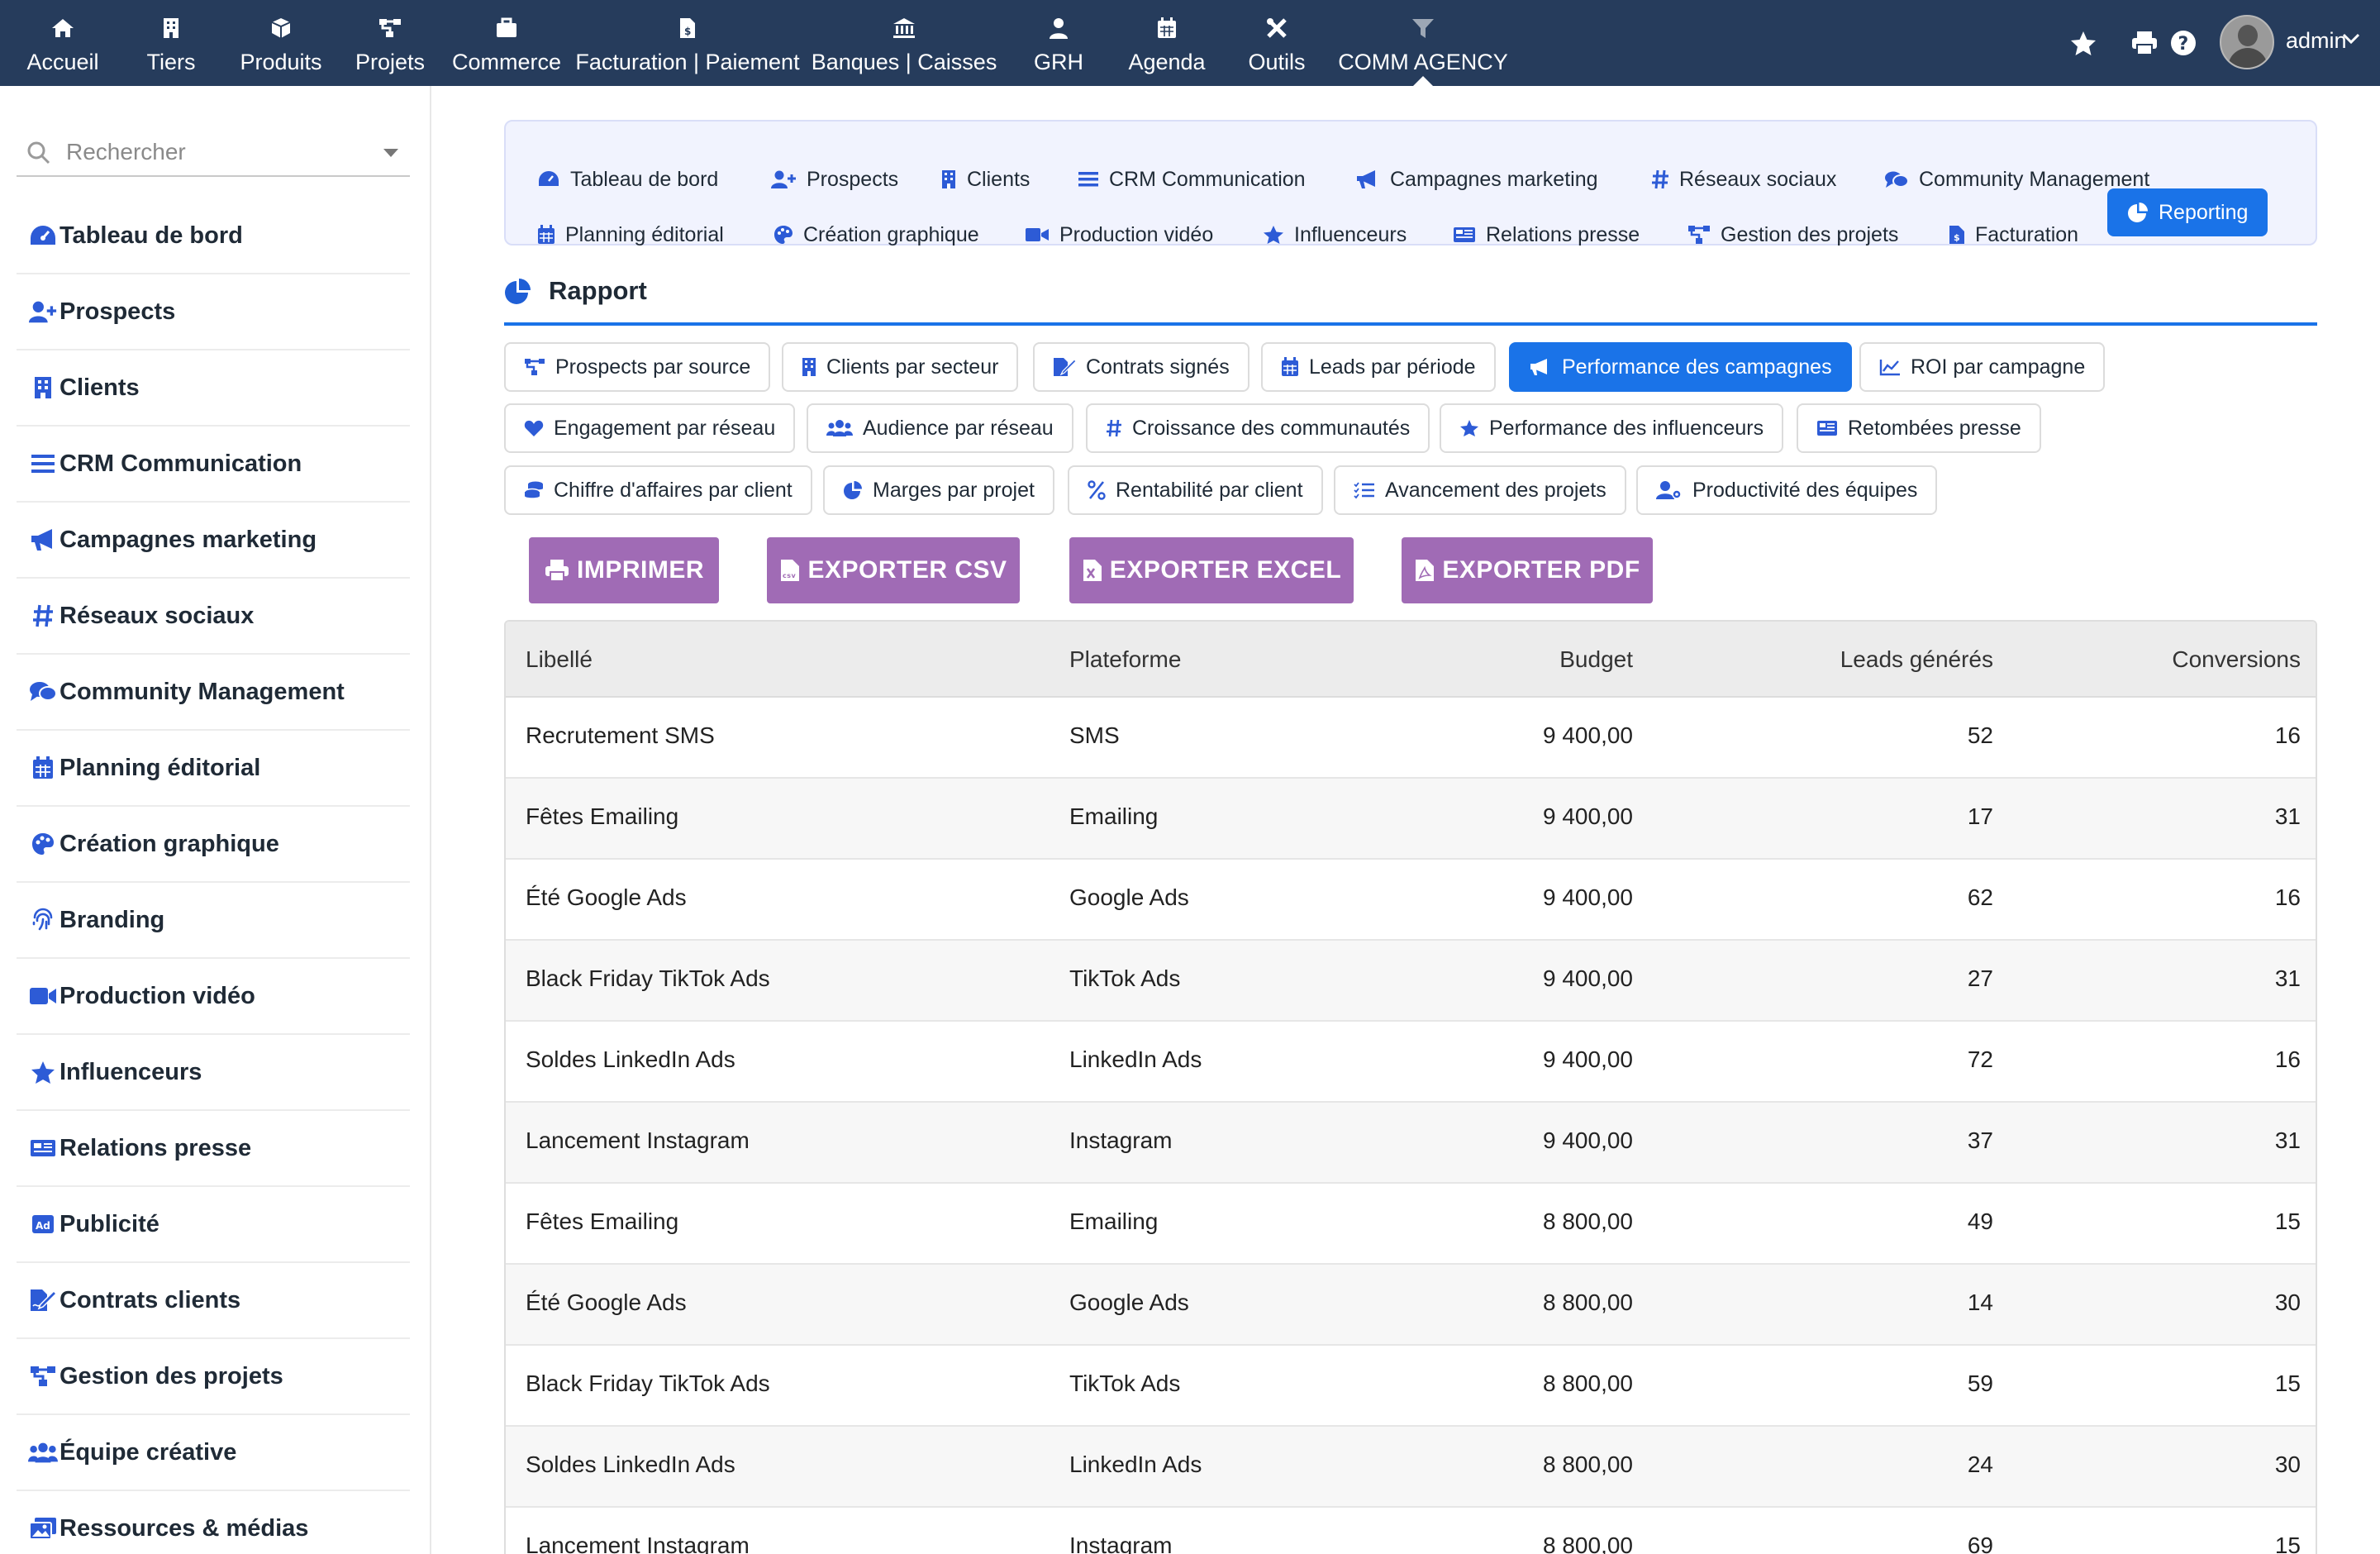 This screenshot has width=2380, height=1554. What do you see at coordinates (1125, 659) in the screenshot?
I see `column-header-plateforme: Plateforme` at bounding box center [1125, 659].